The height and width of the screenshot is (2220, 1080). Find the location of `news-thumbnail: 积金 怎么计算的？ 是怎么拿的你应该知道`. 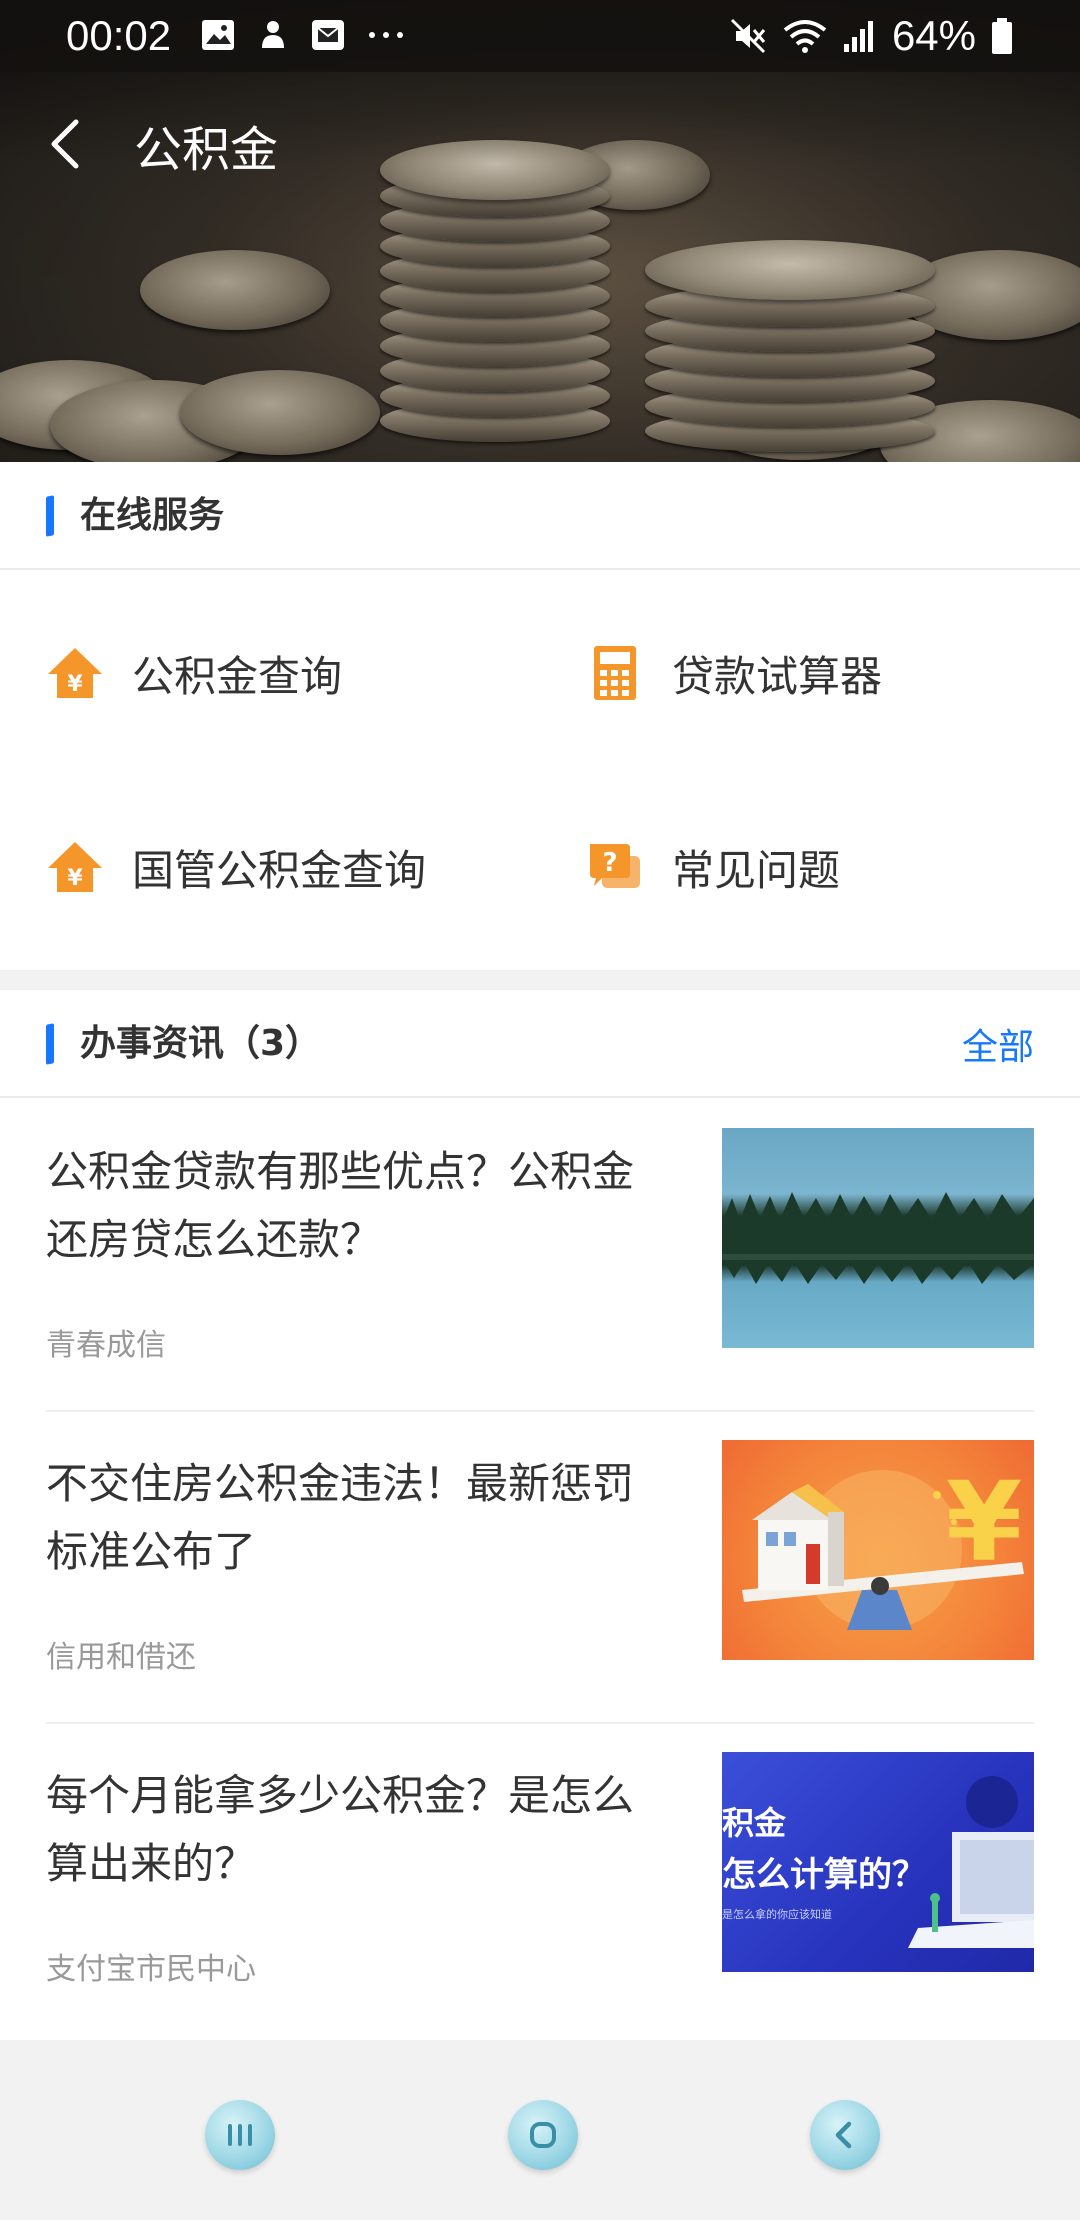

news-thumbnail: 积金 怎么计算的？ 是怎么拿的你应该知道 is located at coordinates (878, 1862).